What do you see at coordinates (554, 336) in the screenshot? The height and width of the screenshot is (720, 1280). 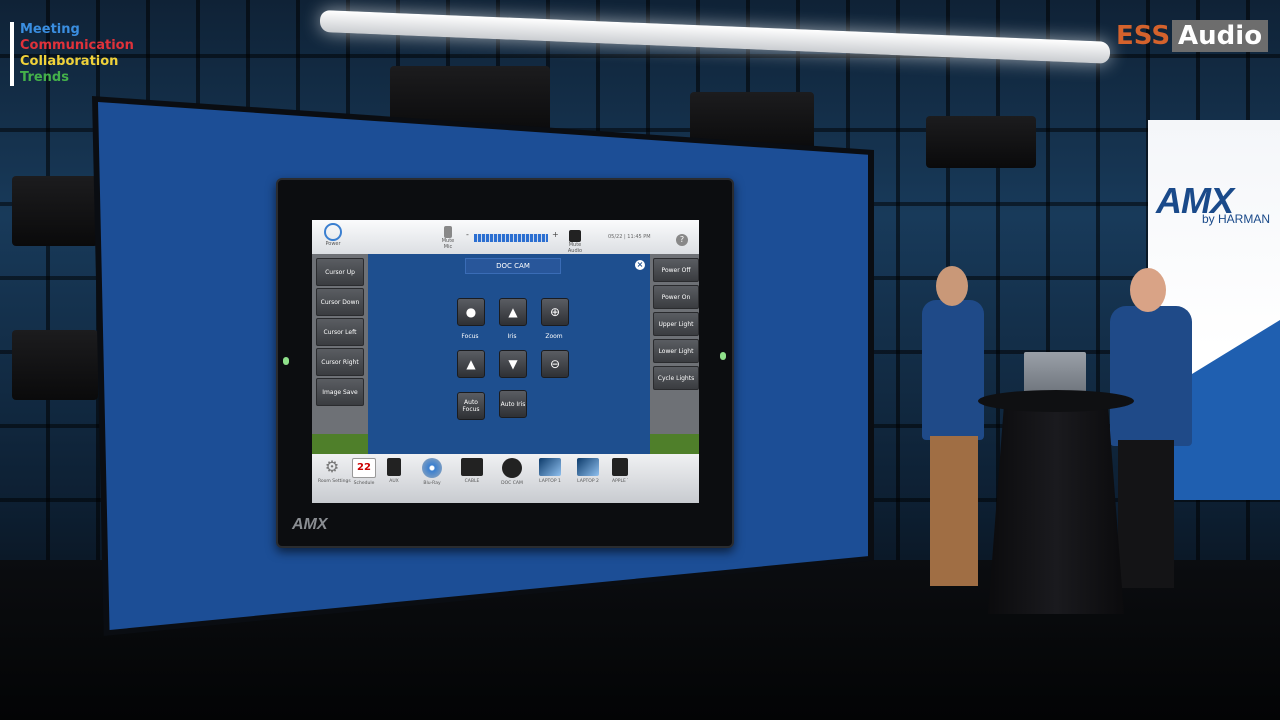 I see `zoom-label: Zoom` at bounding box center [554, 336].